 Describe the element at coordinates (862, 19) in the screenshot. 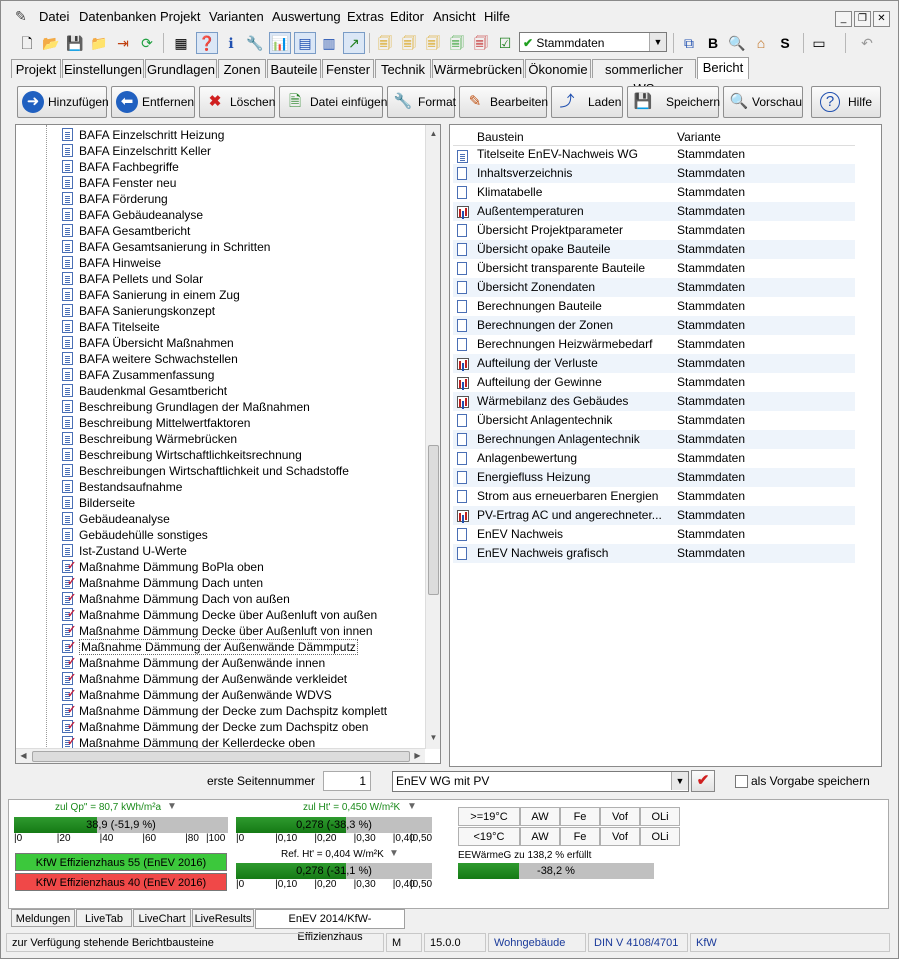

I see `restore-icon: ❐` at that location.